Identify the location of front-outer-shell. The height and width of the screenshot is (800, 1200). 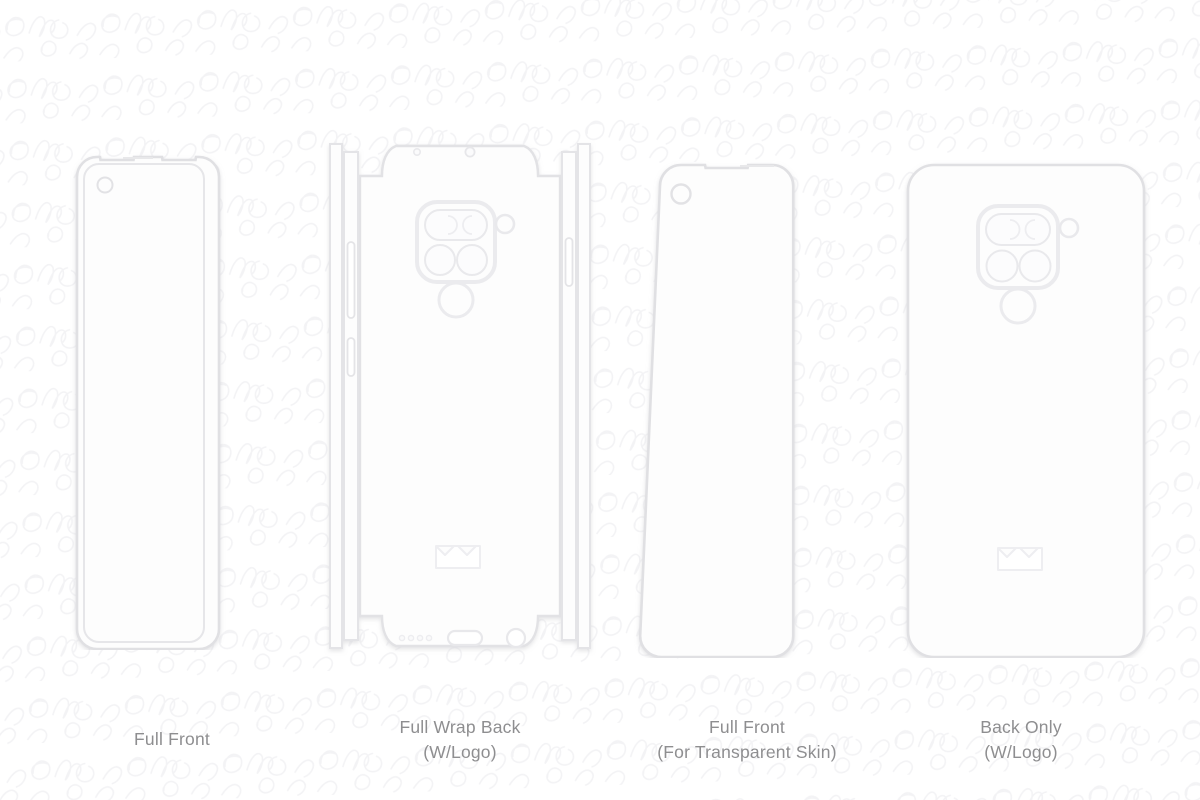
(148, 402).